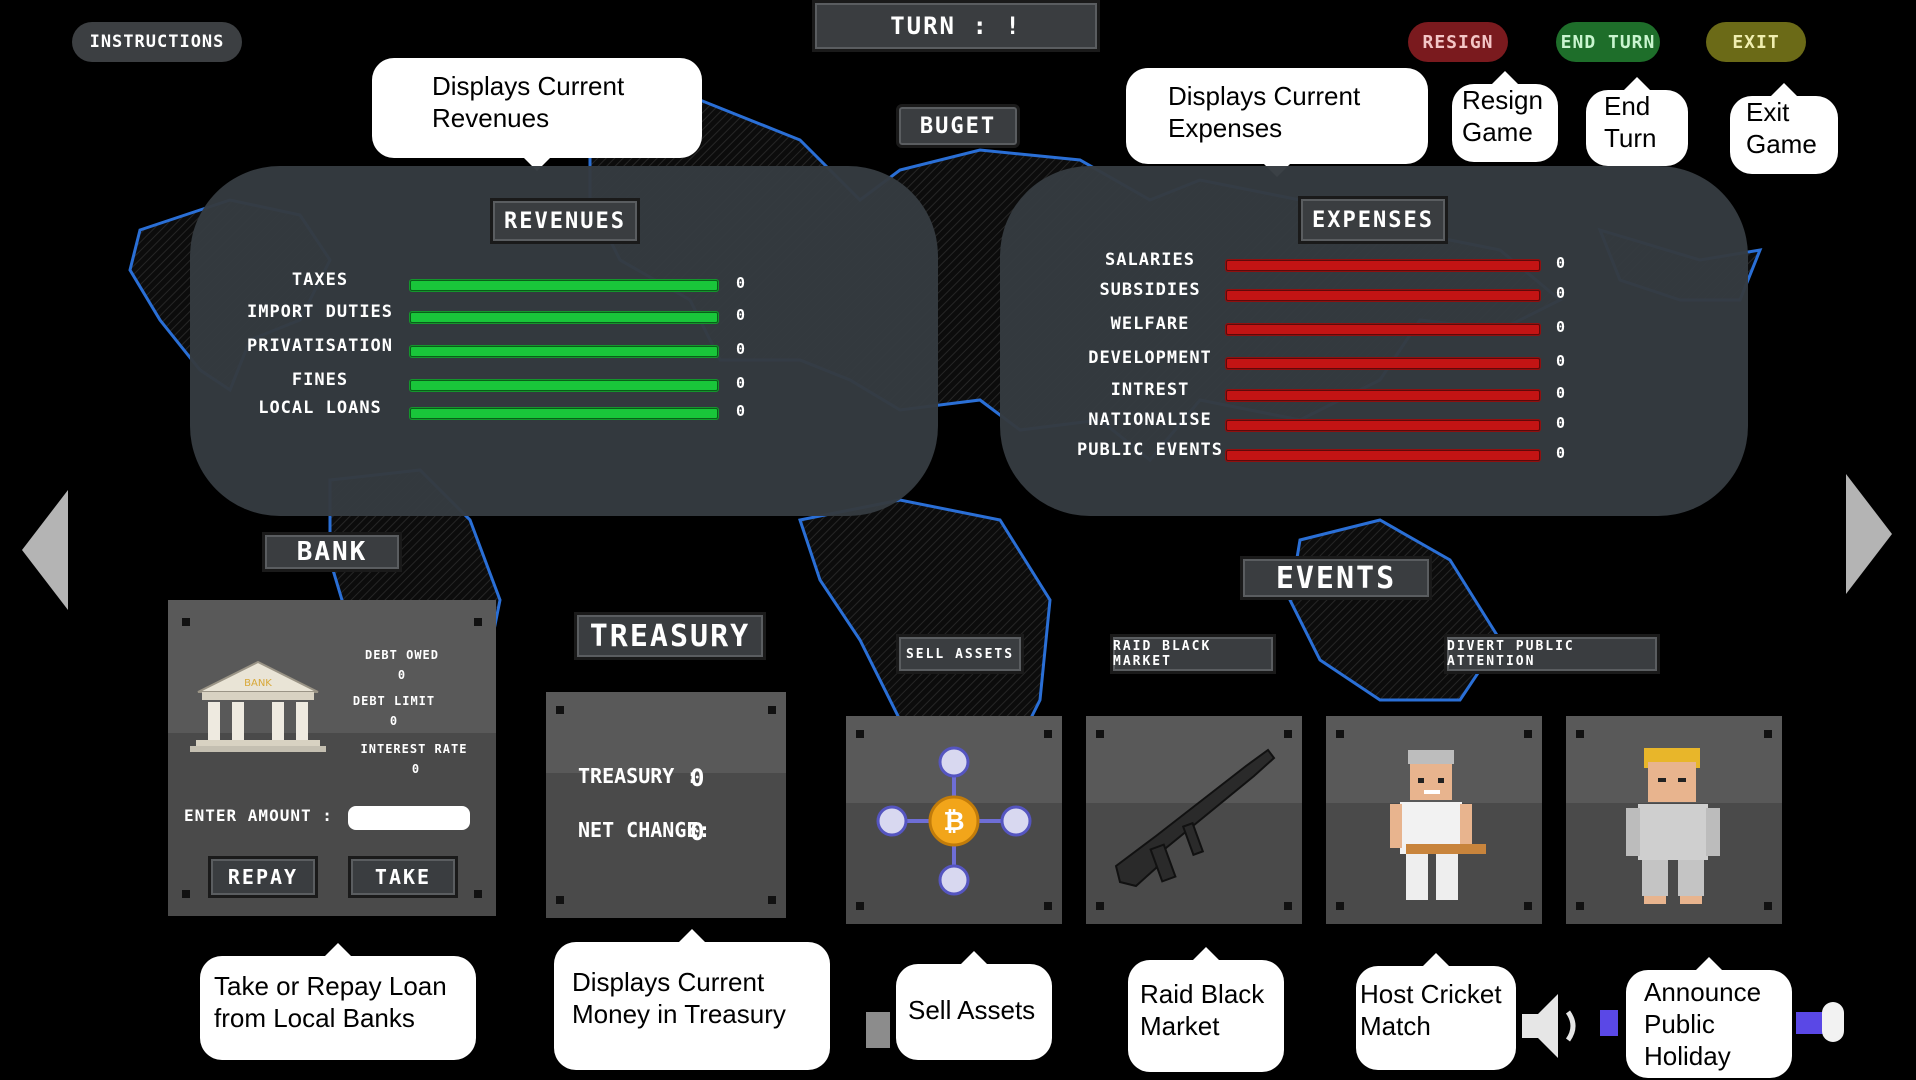 This screenshot has height=1080, width=1916. Describe the element at coordinates (1609, 1023) in the screenshot. I see `volume-track-left` at that location.